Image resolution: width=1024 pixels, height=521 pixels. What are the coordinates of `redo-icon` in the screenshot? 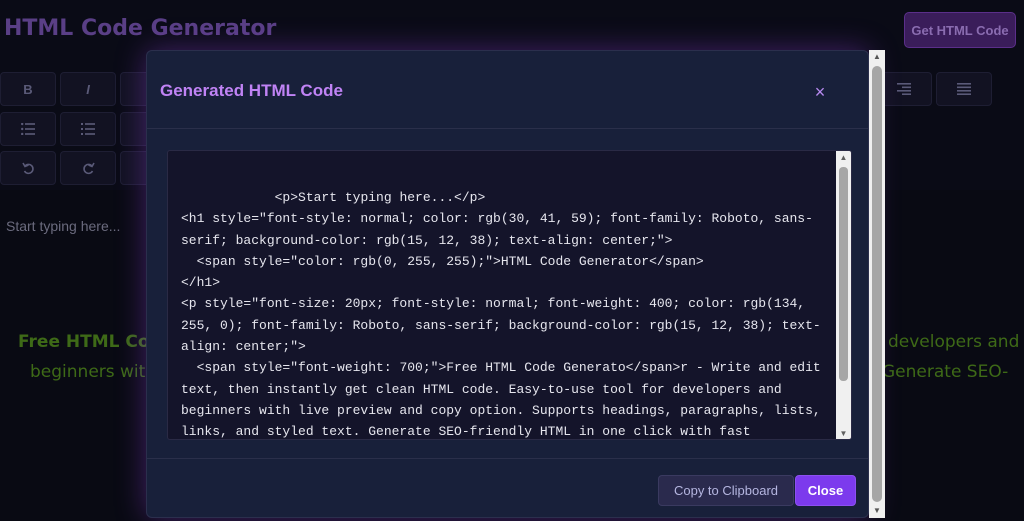 It's located at (88, 168).